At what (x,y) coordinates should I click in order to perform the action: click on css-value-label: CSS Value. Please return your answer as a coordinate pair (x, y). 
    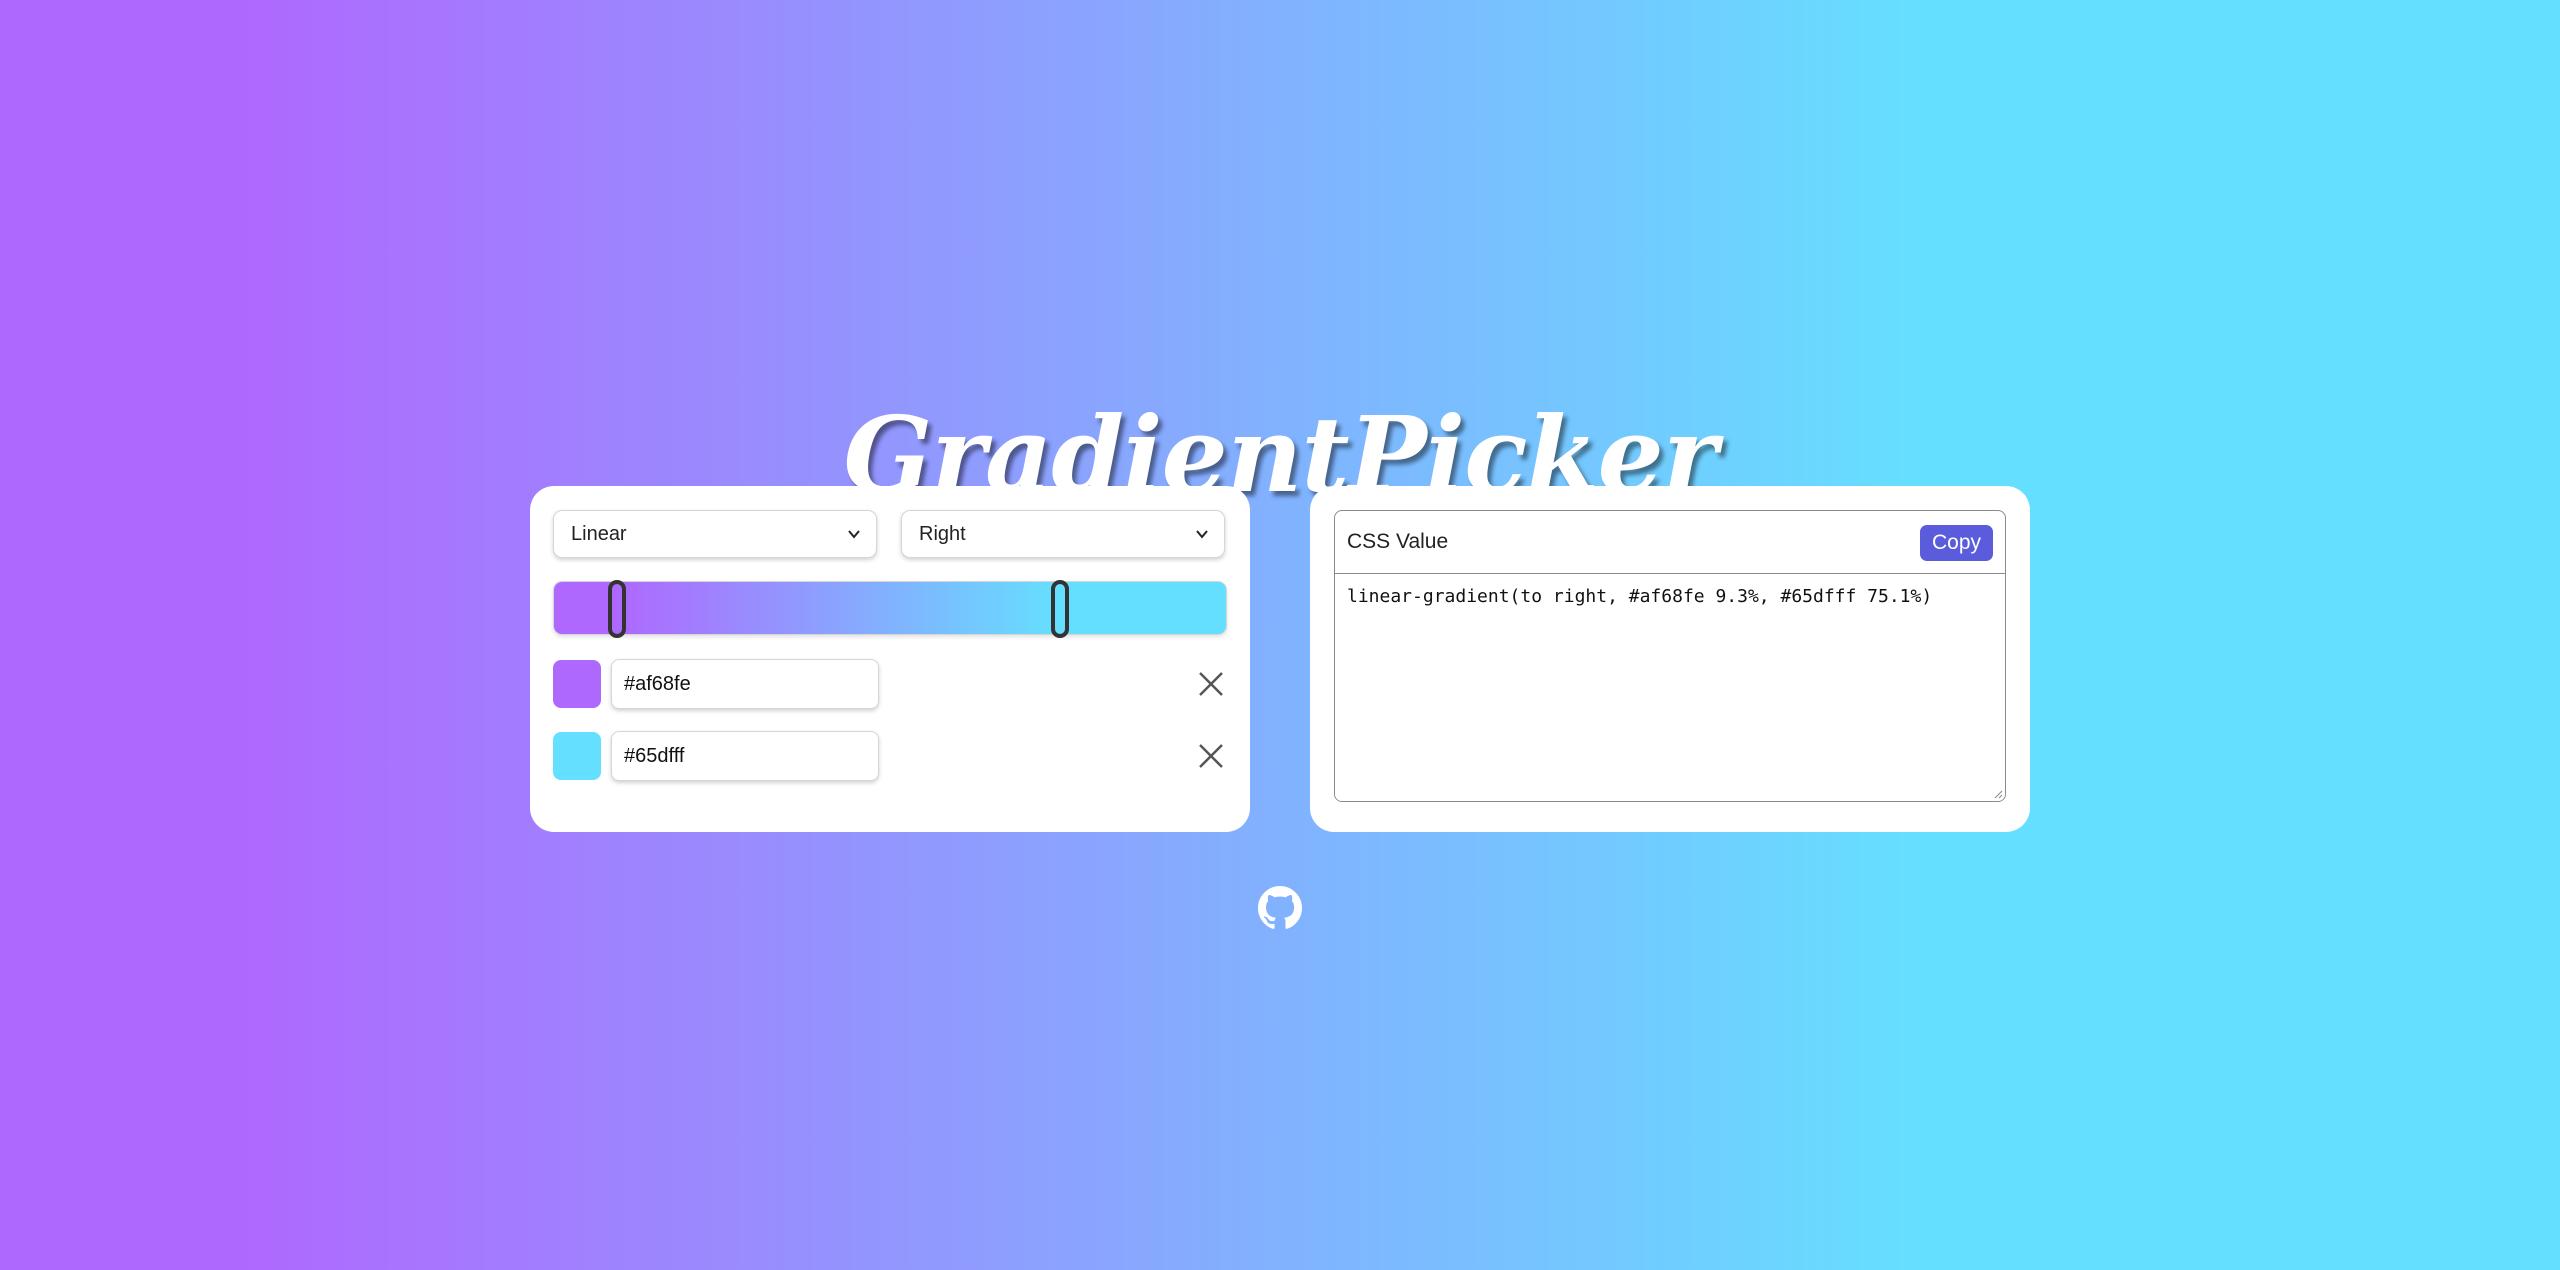
    Looking at the image, I should click on (1398, 541).